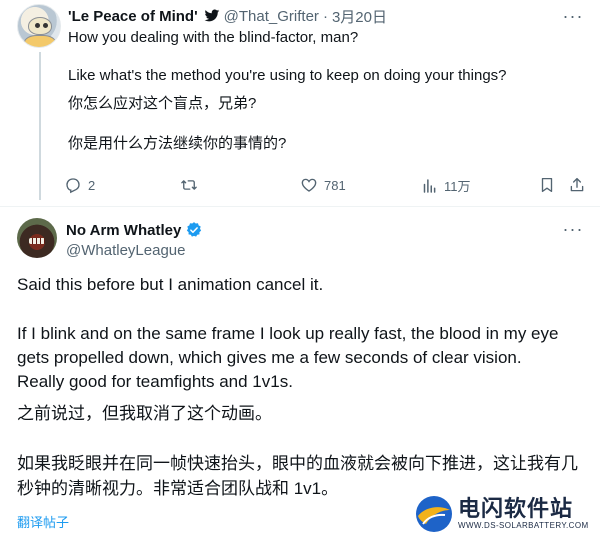 The height and width of the screenshot is (539, 600). Describe the element at coordinates (37, 241) in the screenshot. I see `avatar-teeth` at that location.